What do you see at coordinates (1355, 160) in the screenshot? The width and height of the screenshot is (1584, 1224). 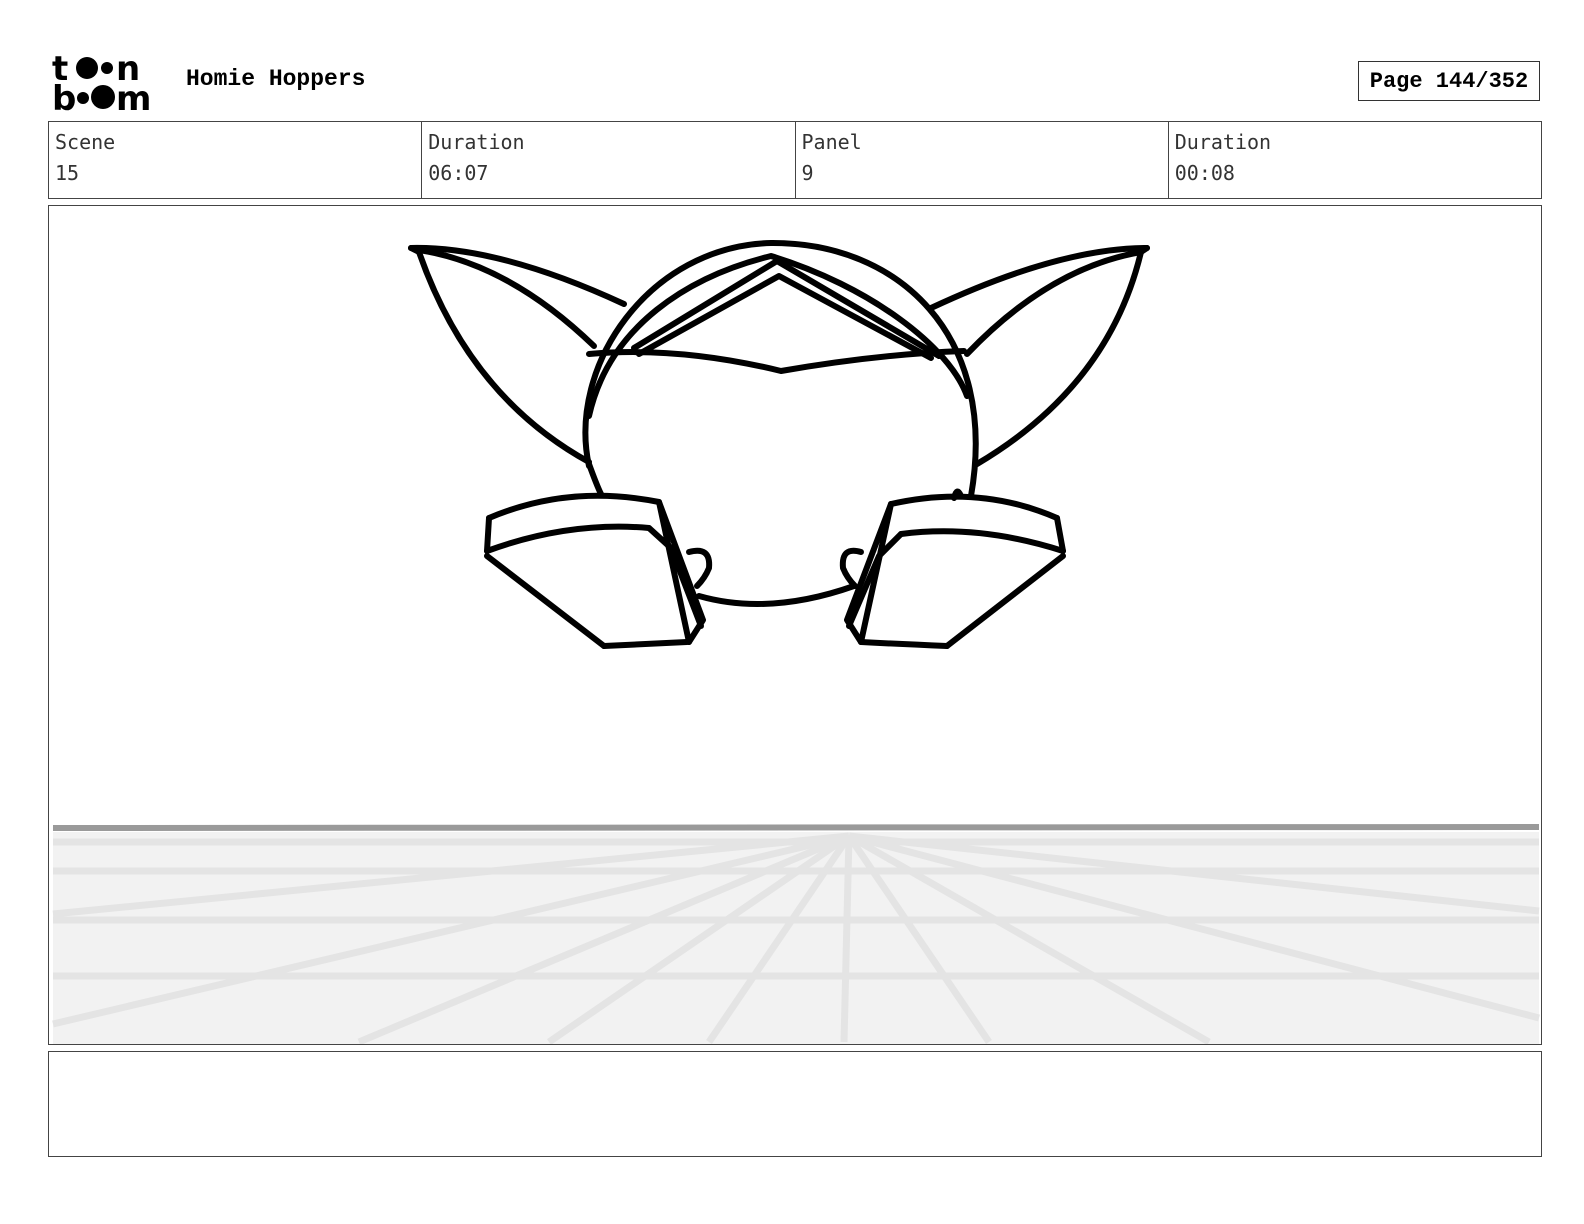 I see `panel-duration-cell: Duration 00:08` at bounding box center [1355, 160].